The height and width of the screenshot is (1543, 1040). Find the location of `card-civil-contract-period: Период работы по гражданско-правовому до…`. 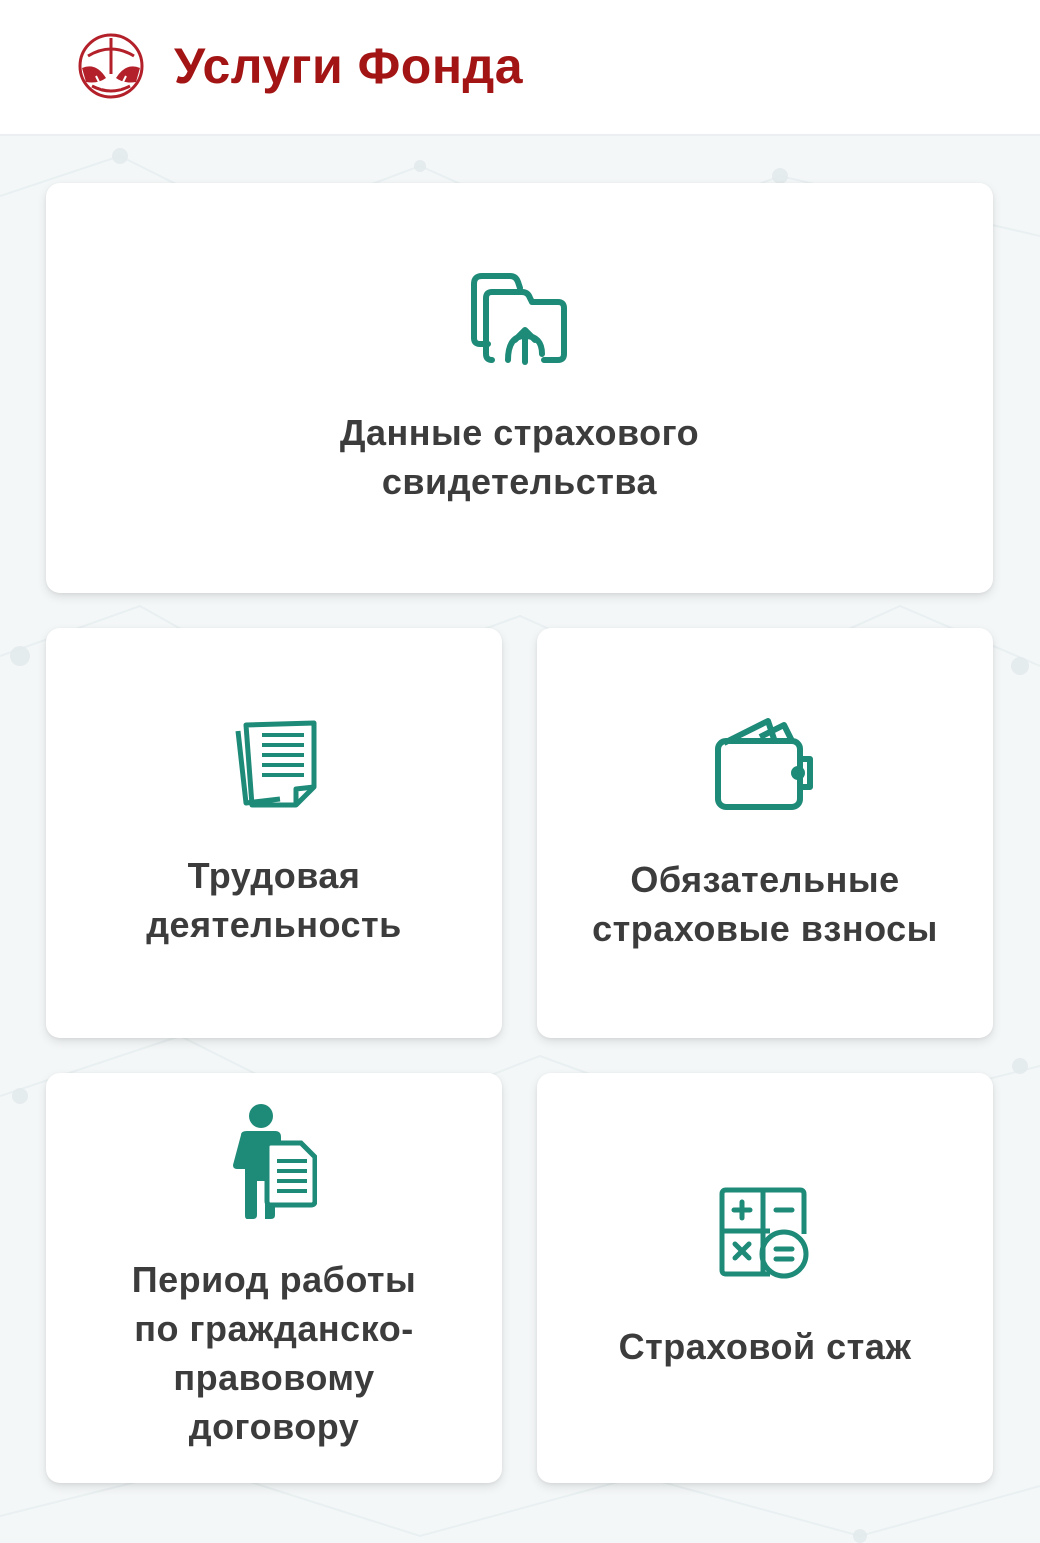

card-civil-contract-period: Период работы по гражданско-правовому до… is located at coordinates (274, 1278).